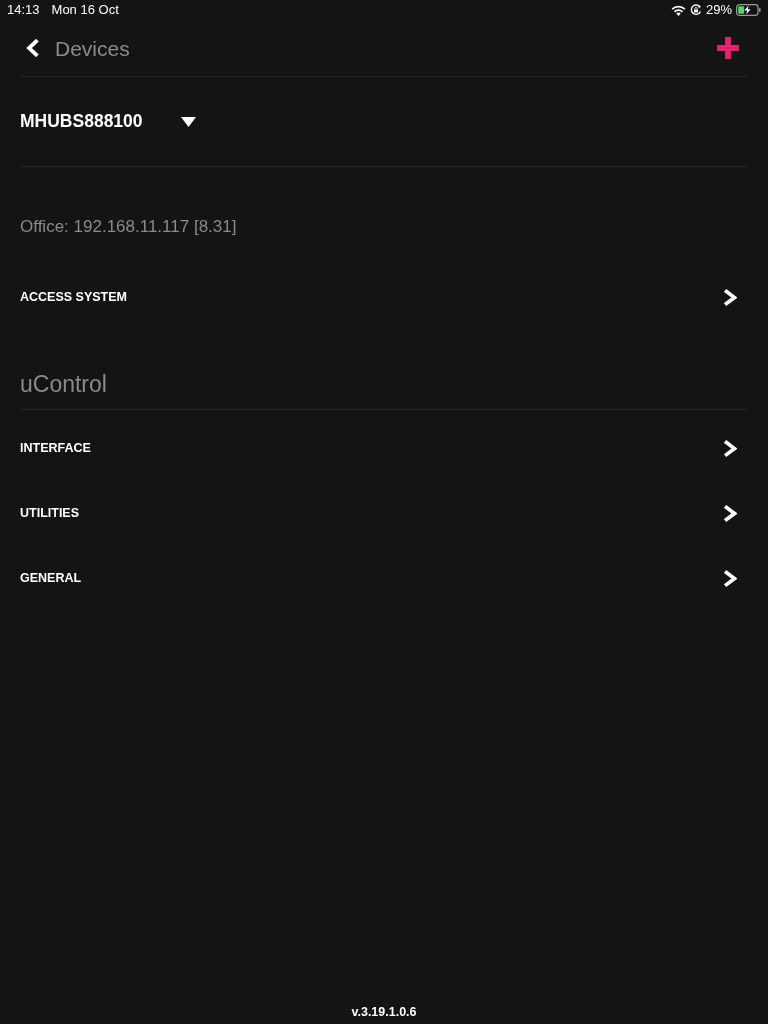 This screenshot has height=1024, width=768. What do you see at coordinates (23, 10) in the screenshot?
I see `status-time: 14:13` at bounding box center [23, 10].